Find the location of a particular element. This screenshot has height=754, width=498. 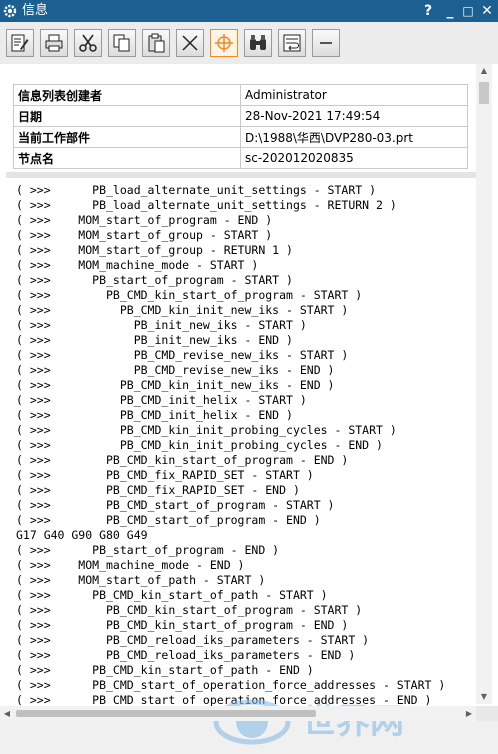

window-title: 信息 is located at coordinates (35, 10).